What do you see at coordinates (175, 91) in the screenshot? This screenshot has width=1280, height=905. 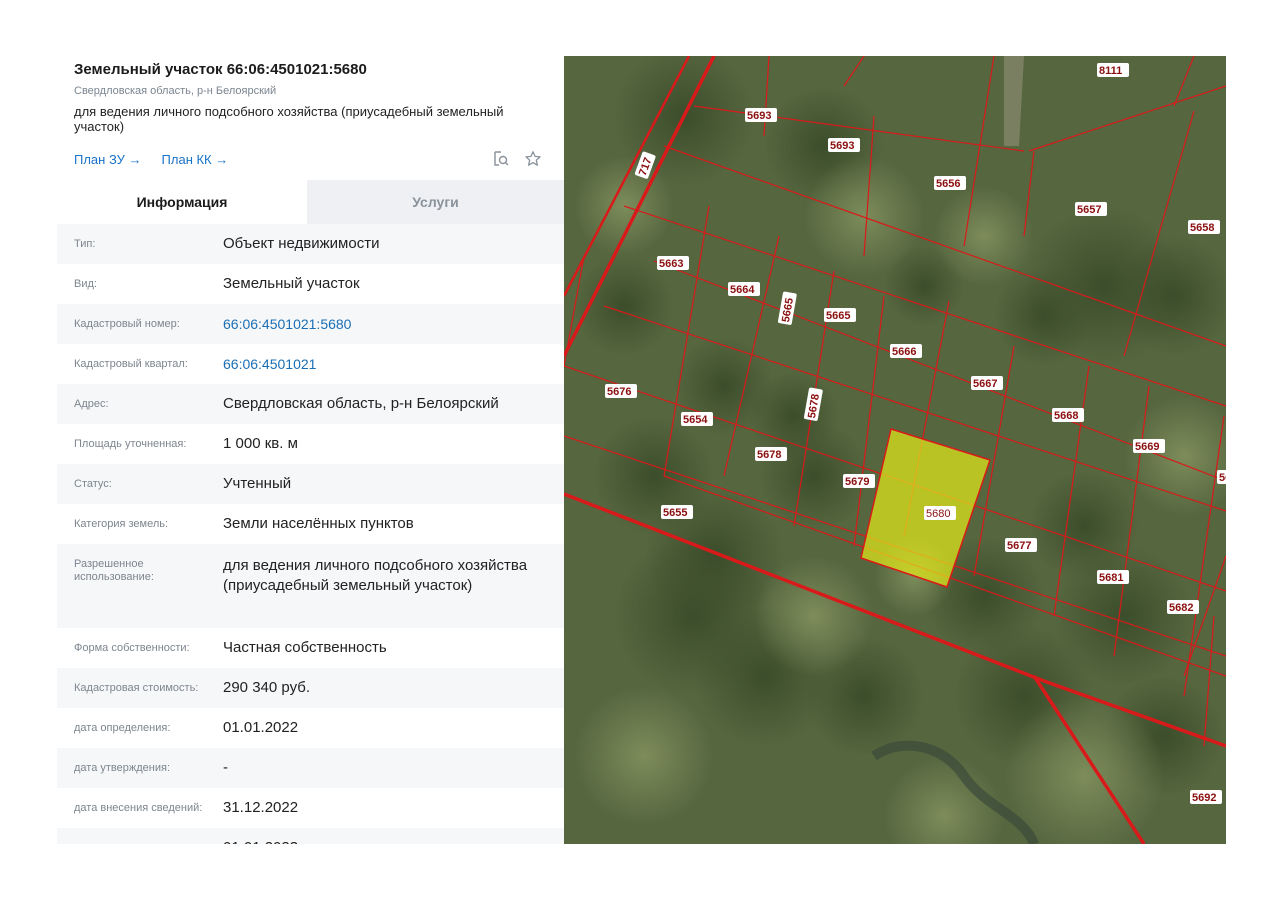 I see `region-subtitle: Свердловская область, р-н Белоярский` at bounding box center [175, 91].